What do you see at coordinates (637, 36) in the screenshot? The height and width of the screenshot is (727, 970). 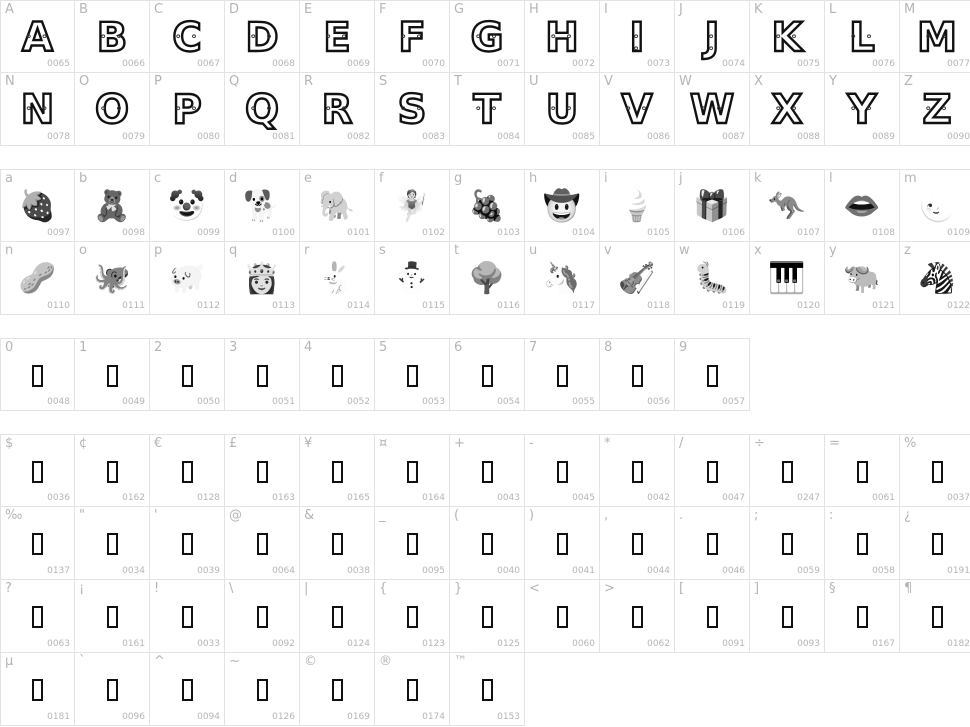 I see `glyph-cell: II0073` at bounding box center [637, 36].